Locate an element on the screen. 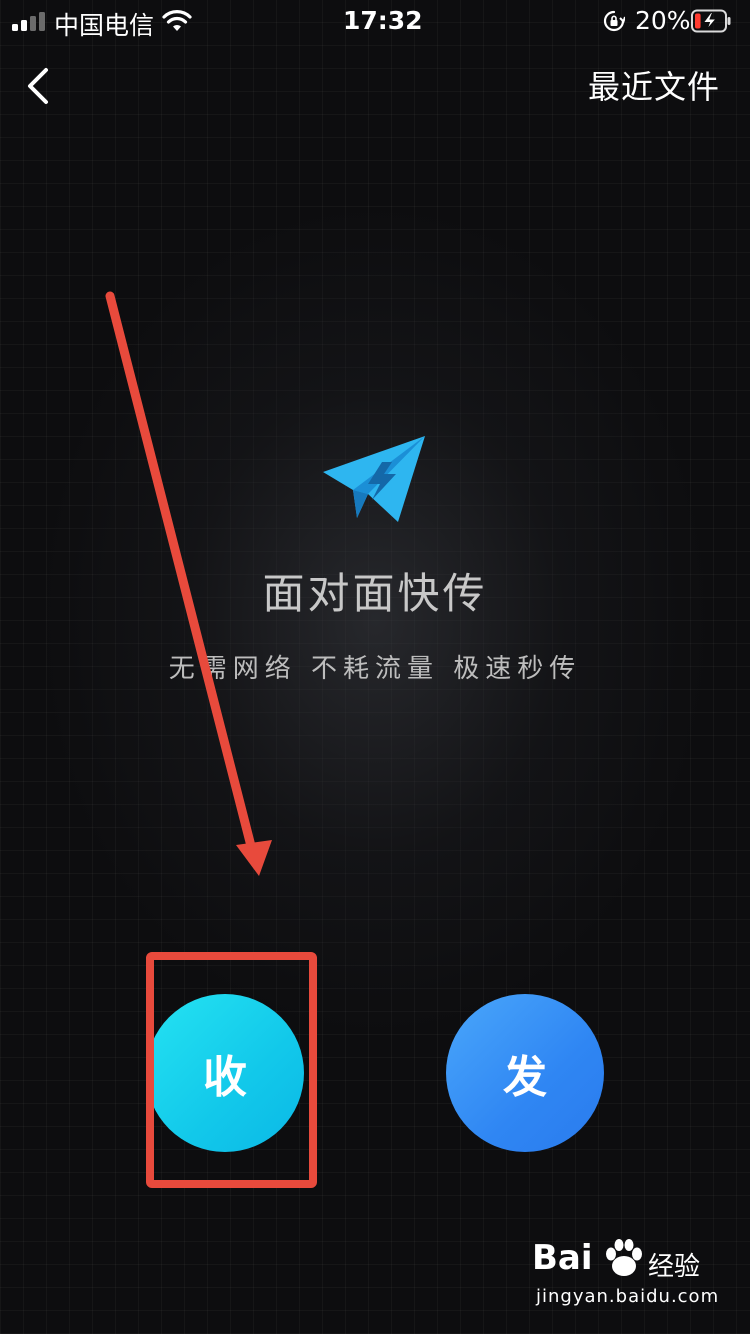  chevron-left-icon is located at coordinates (42, 86).